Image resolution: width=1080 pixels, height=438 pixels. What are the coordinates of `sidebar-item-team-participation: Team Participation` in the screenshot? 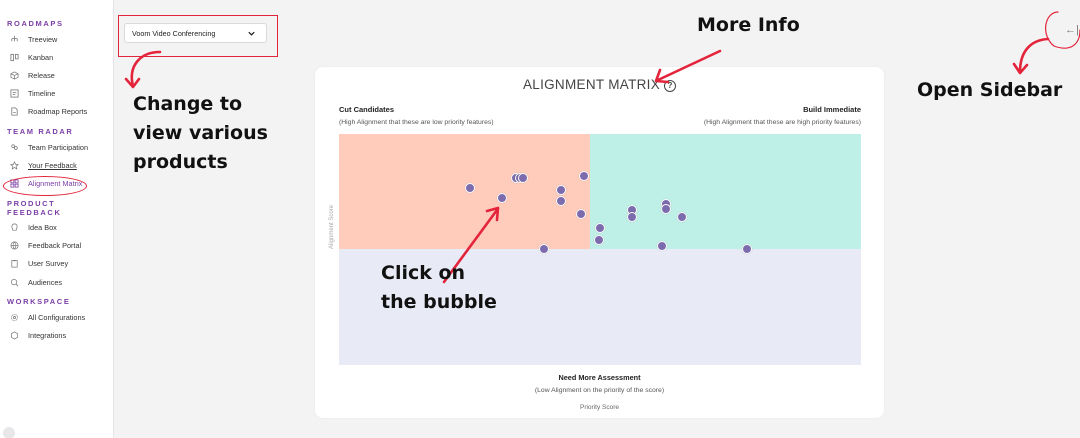 It's located at (56, 147).